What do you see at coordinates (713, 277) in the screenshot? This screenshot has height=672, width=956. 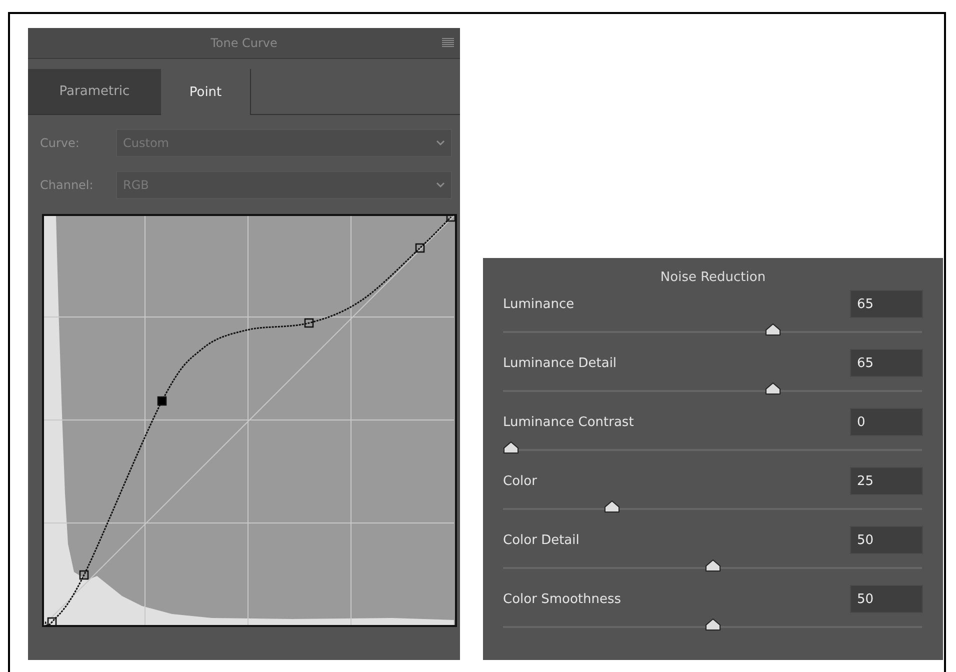 I see `panel-title: Noise Reduction` at bounding box center [713, 277].